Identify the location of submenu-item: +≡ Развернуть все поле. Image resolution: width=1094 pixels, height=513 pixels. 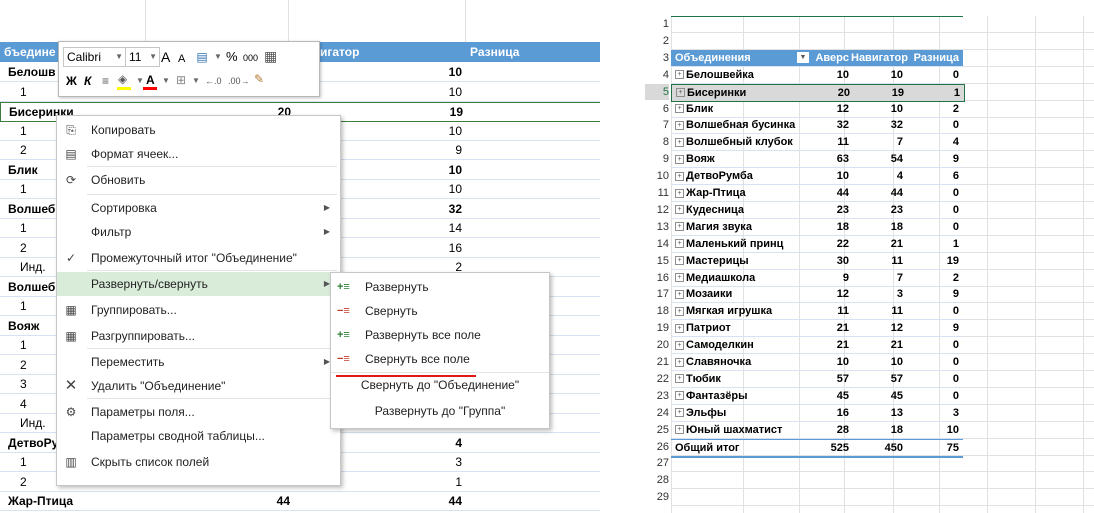
(440, 335).